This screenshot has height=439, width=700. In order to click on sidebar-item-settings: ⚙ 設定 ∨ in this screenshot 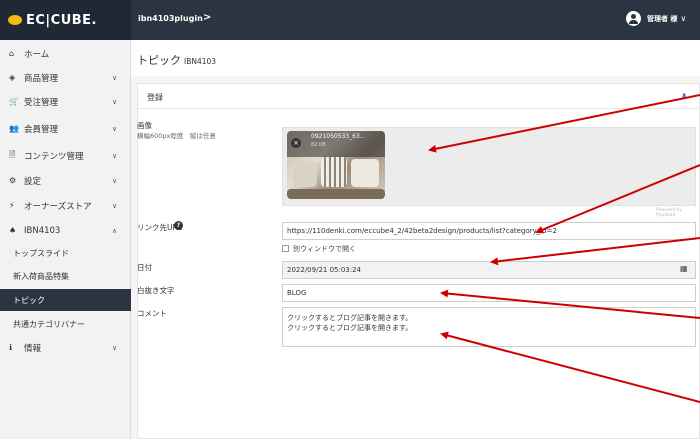, I will do `click(65, 180)`.